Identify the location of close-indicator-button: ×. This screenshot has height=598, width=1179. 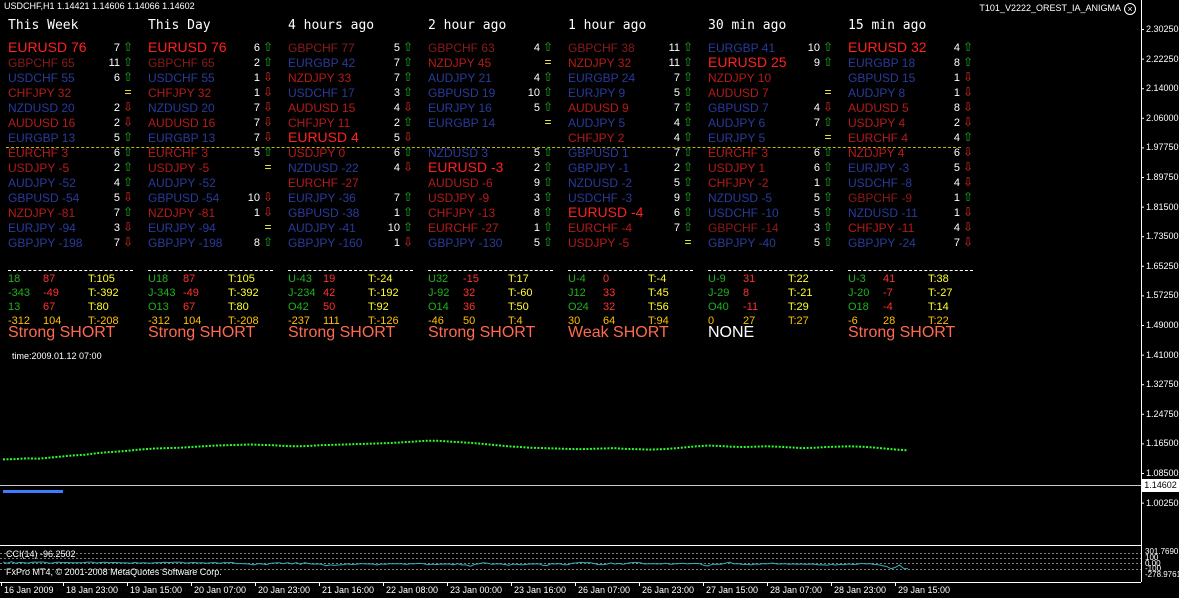
(1130, 9).